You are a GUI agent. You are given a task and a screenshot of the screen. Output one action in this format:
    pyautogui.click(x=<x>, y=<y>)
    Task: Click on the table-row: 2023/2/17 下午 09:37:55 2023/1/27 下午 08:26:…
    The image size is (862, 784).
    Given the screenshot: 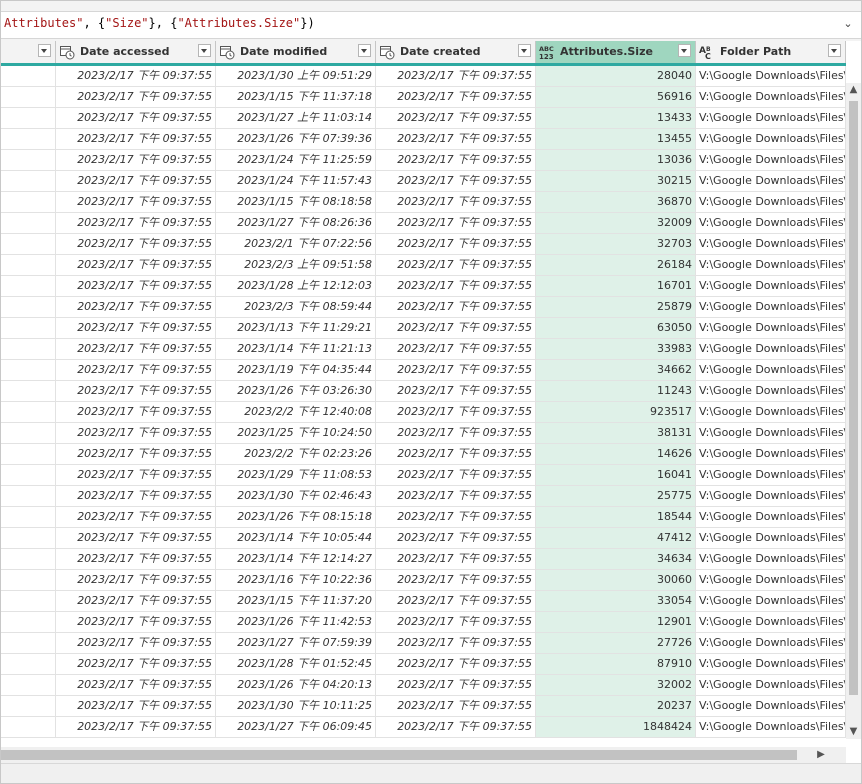 What is the action you would take?
    pyautogui.click(x=423, y=223)
    